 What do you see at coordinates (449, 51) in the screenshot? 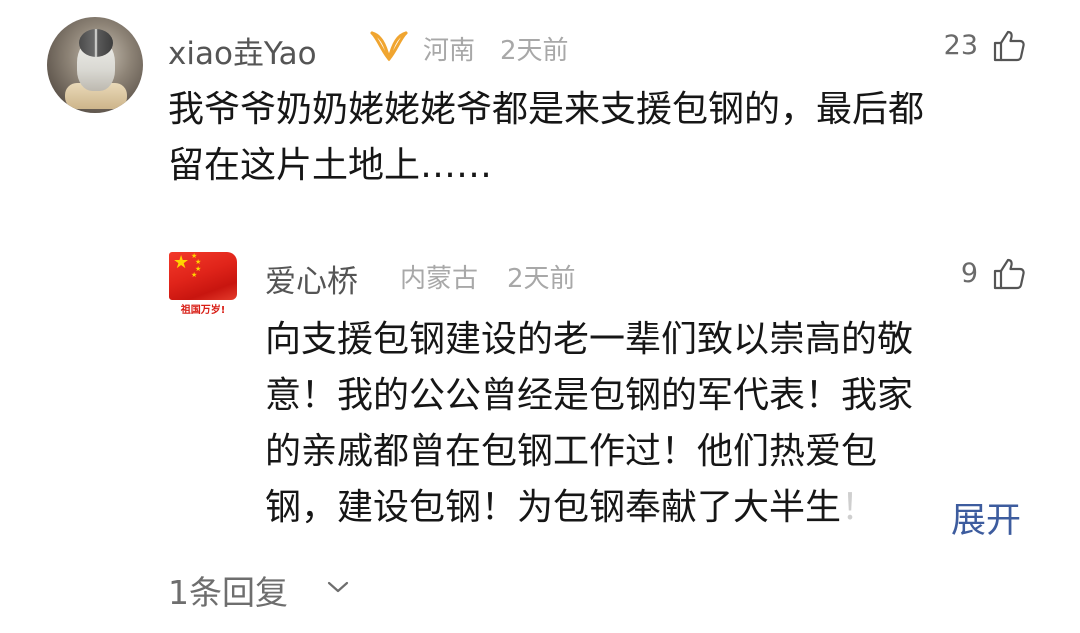
I see `comment-location: 河南` at bounding box center [449, 51].